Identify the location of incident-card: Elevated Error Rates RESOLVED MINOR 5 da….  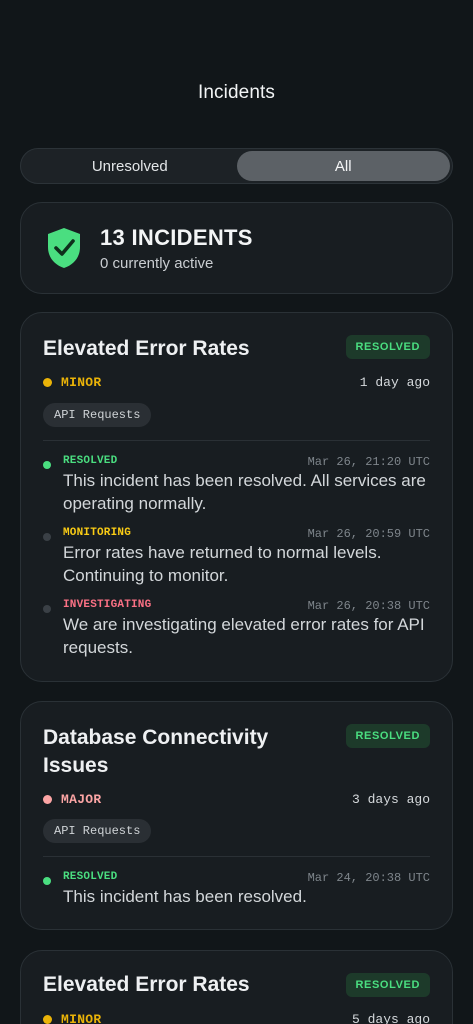
(236, 987).